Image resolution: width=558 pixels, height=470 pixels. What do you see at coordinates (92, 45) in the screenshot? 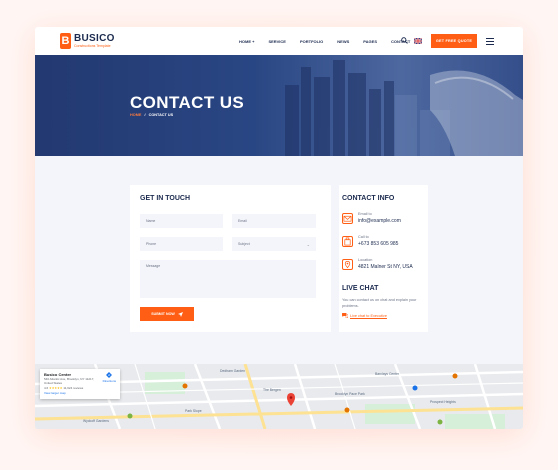
I see `logo-tagline: Constructions Template` at bounding box center [92, 45].